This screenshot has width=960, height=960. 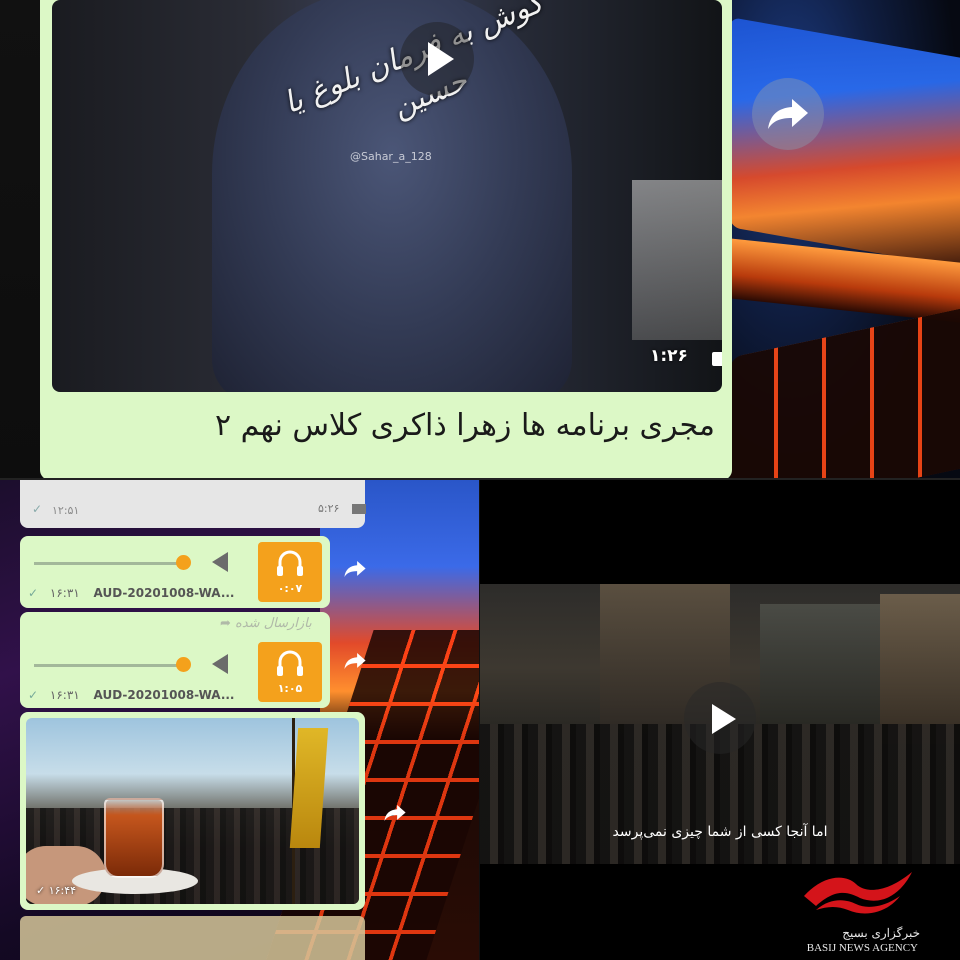 I want to click on brand-name-en: BASIJ NEWS AGENCY, so click(x=862, y=948).